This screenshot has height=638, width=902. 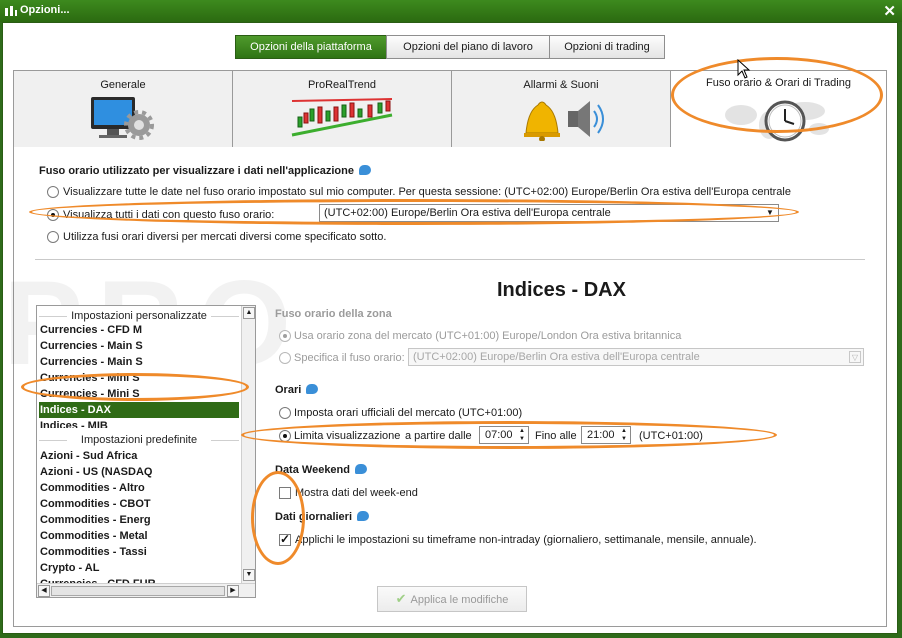 I want to click on tz-fixed-radio, so click(x=53, y=215).